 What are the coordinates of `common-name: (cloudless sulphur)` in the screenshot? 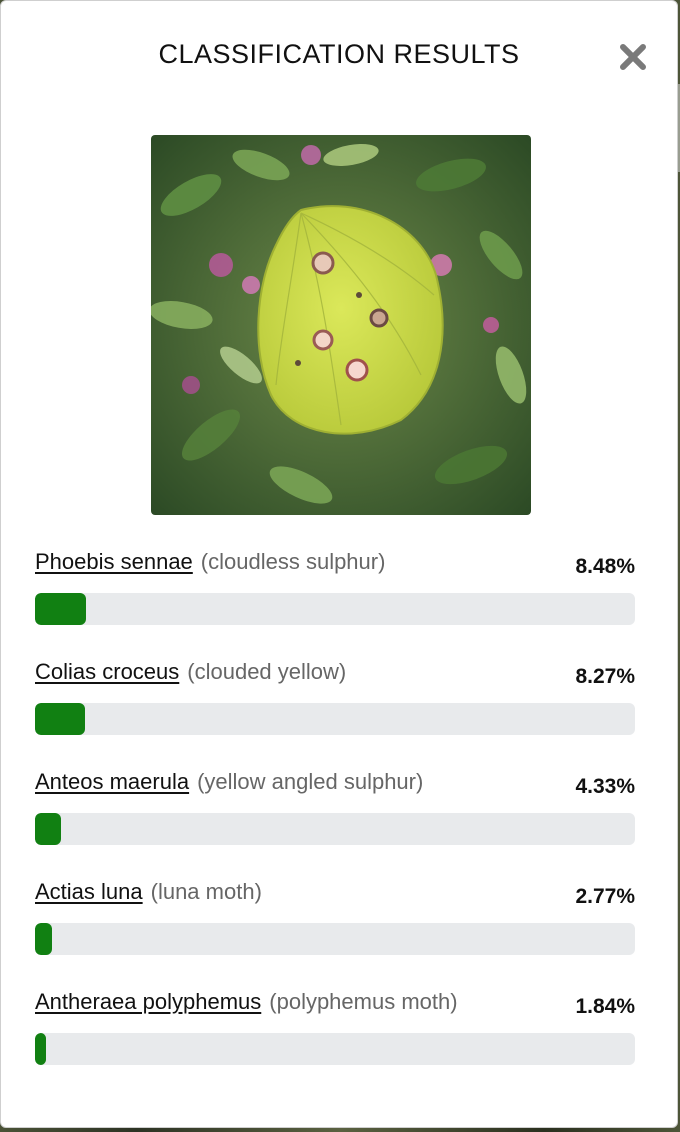 It's located at (293, 561).